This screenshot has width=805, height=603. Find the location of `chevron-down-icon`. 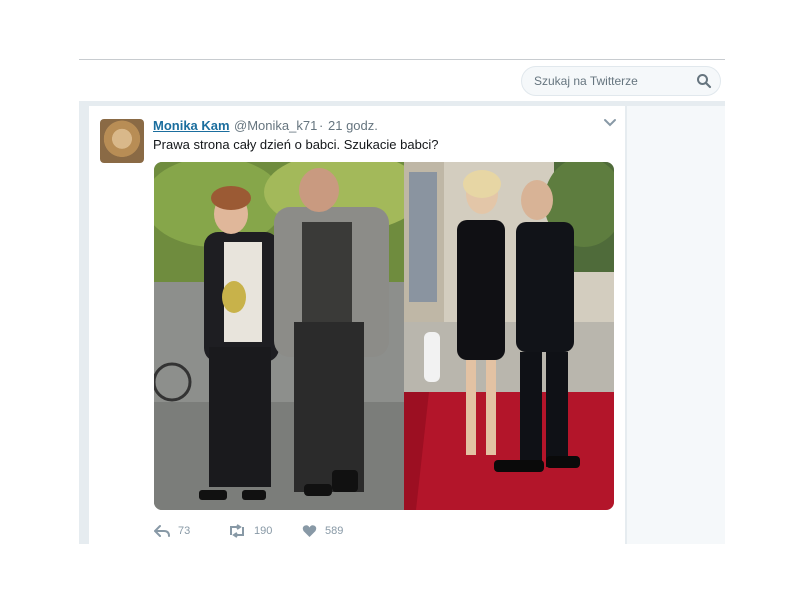

chevron-down-icon is located at coordinates (610, 123).